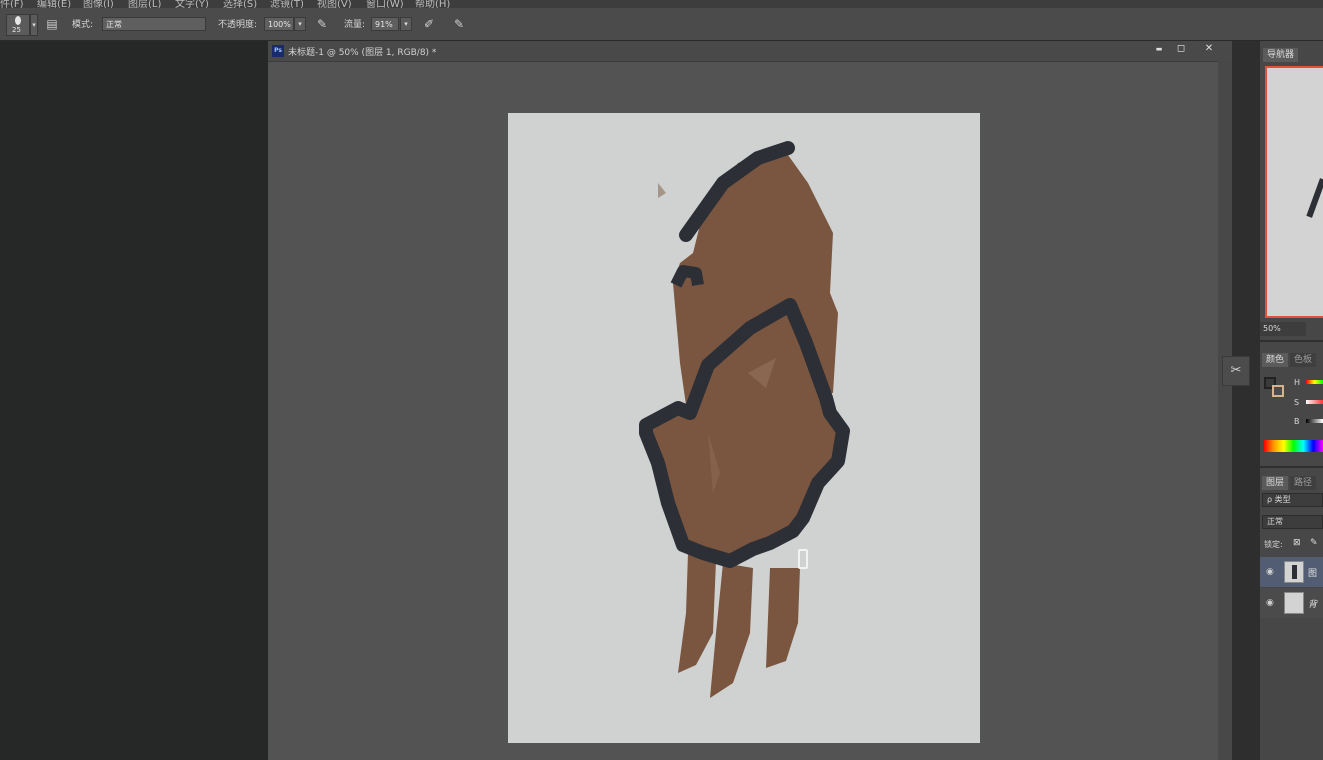 The width and height of the screenshot is (1323, 760). What do you see at coordinates (1236, 371) in the screenshot?
I see `tool-presets-icon: ✂` at bounding box center [1236, 371].